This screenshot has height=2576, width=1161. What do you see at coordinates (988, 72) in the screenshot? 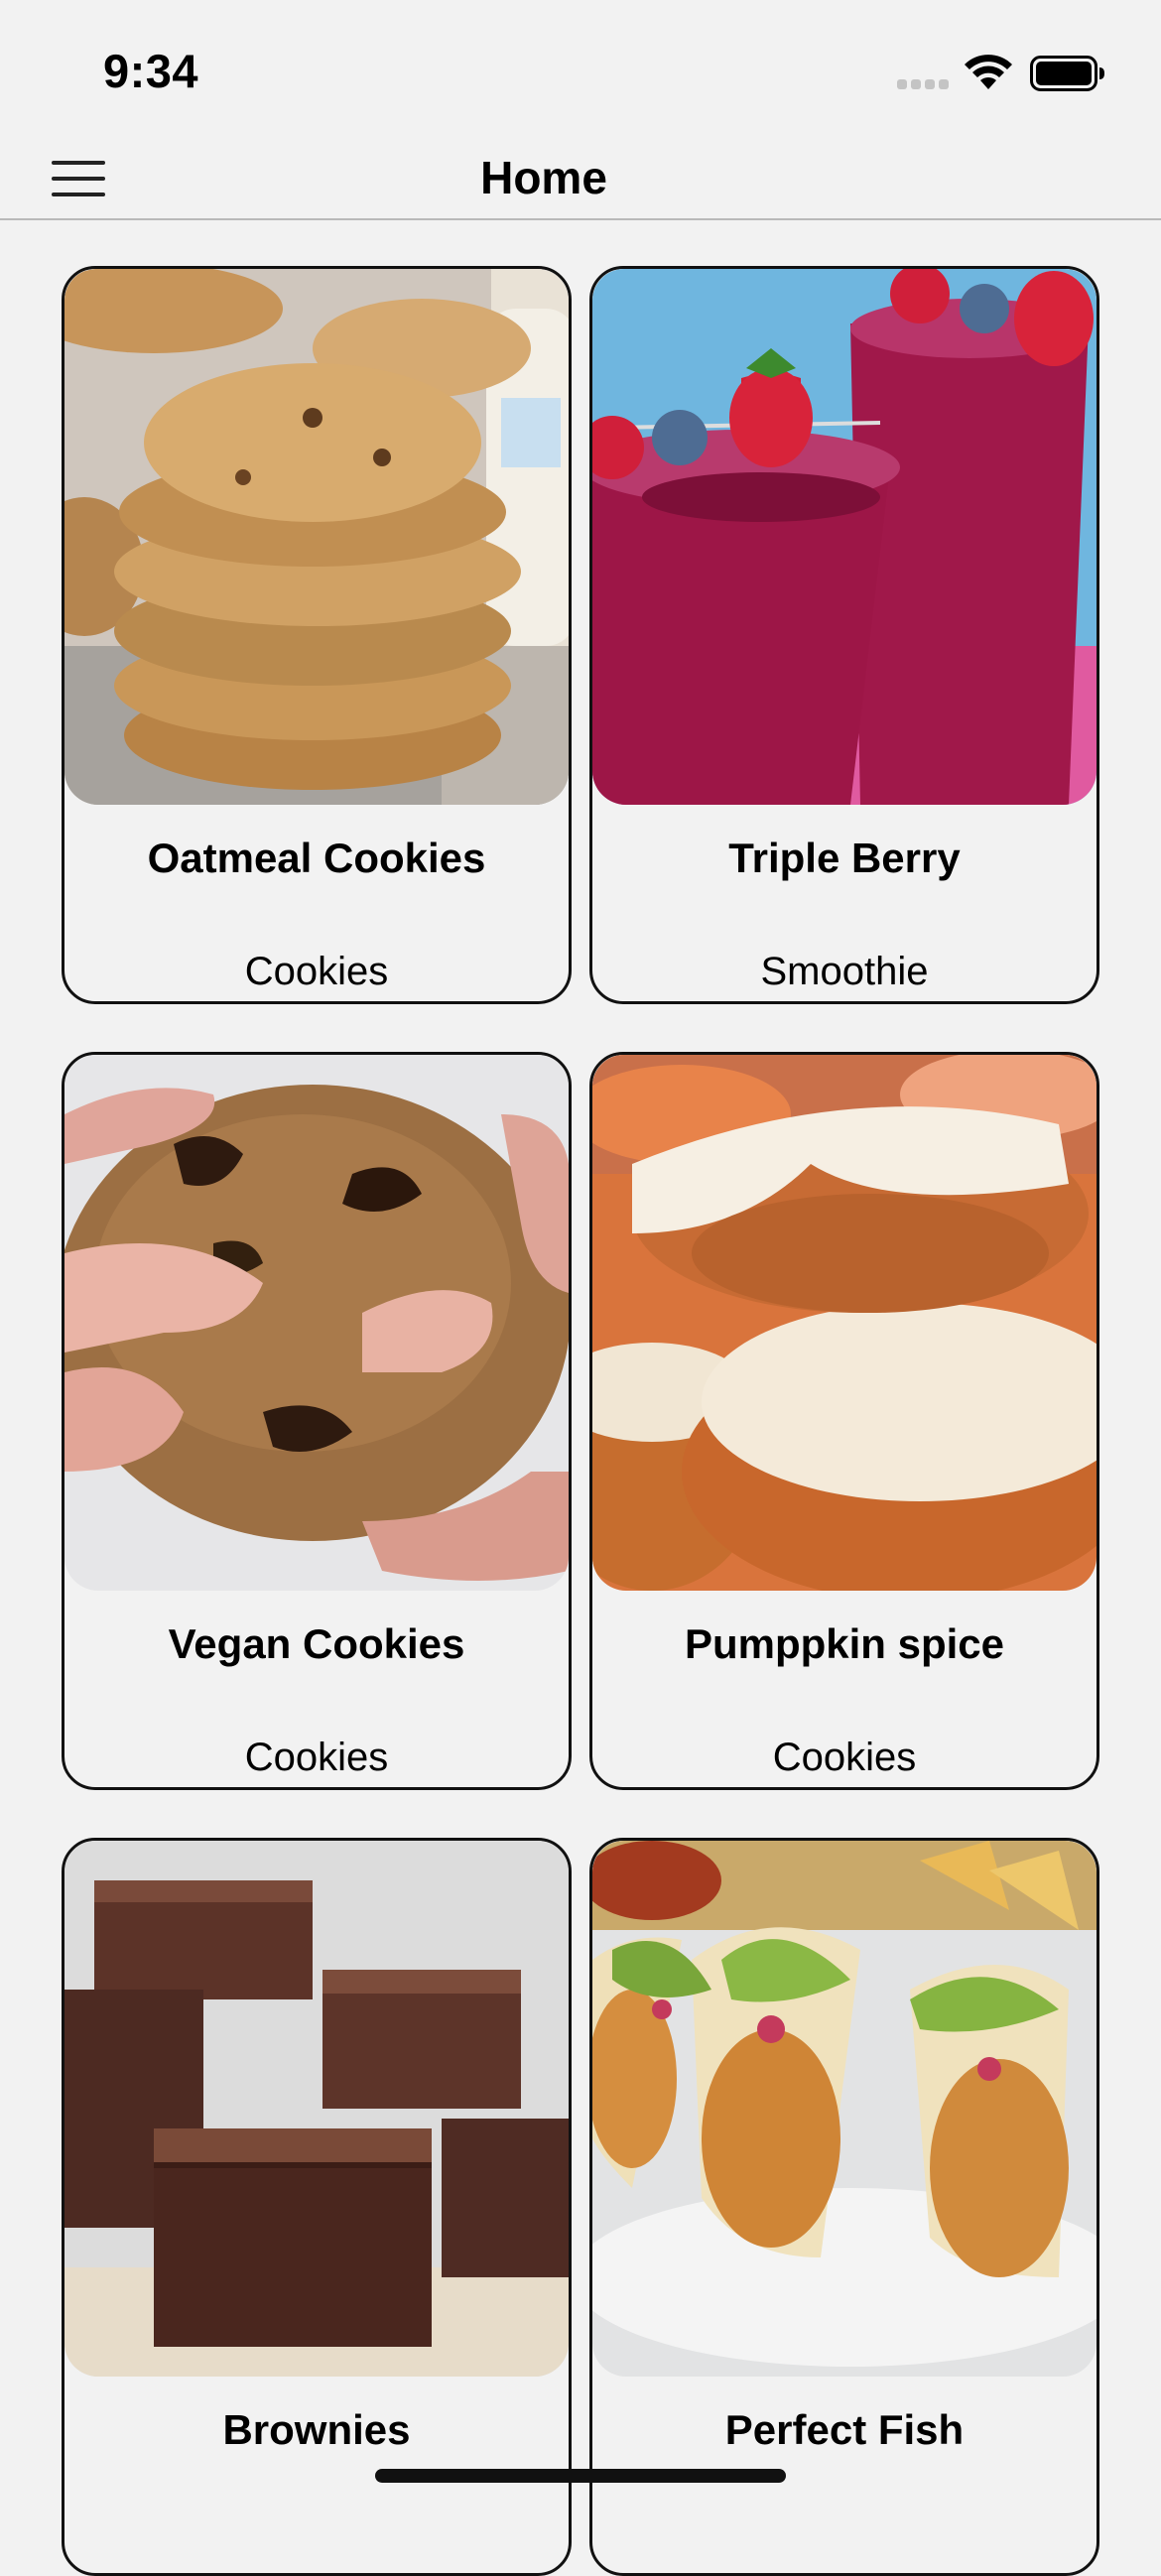
I see `wifi-icon` at bounding box center [988, 72].